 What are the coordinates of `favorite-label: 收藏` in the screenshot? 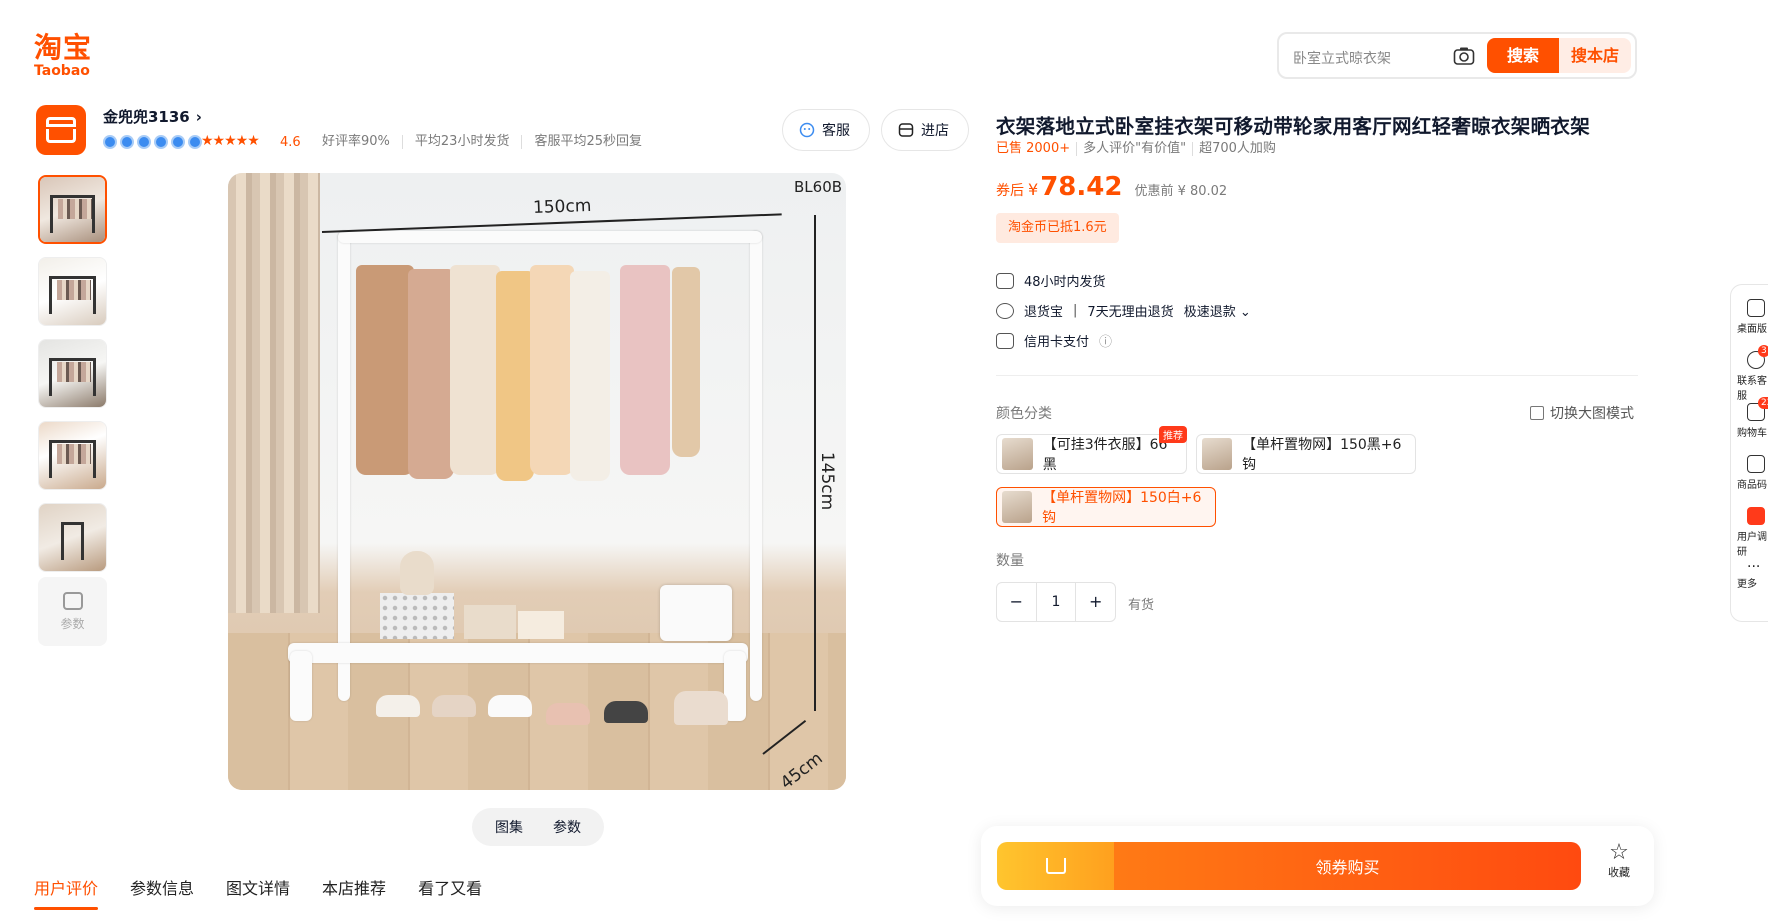 It's located at (1619, 872).